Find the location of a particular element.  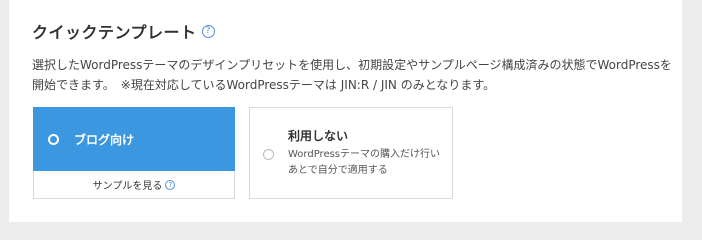

template-option-description: WordPressテーマの購入だけ行い あとで自分で適用する is located at coordinates (364, 162).